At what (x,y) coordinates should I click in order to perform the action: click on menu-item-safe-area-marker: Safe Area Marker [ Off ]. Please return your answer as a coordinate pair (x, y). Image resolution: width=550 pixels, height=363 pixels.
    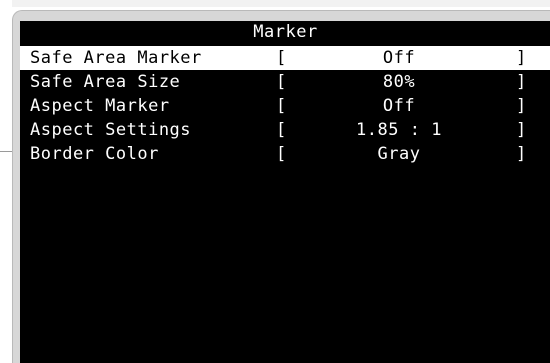
    Looking at the image, I should click on (285, 58).